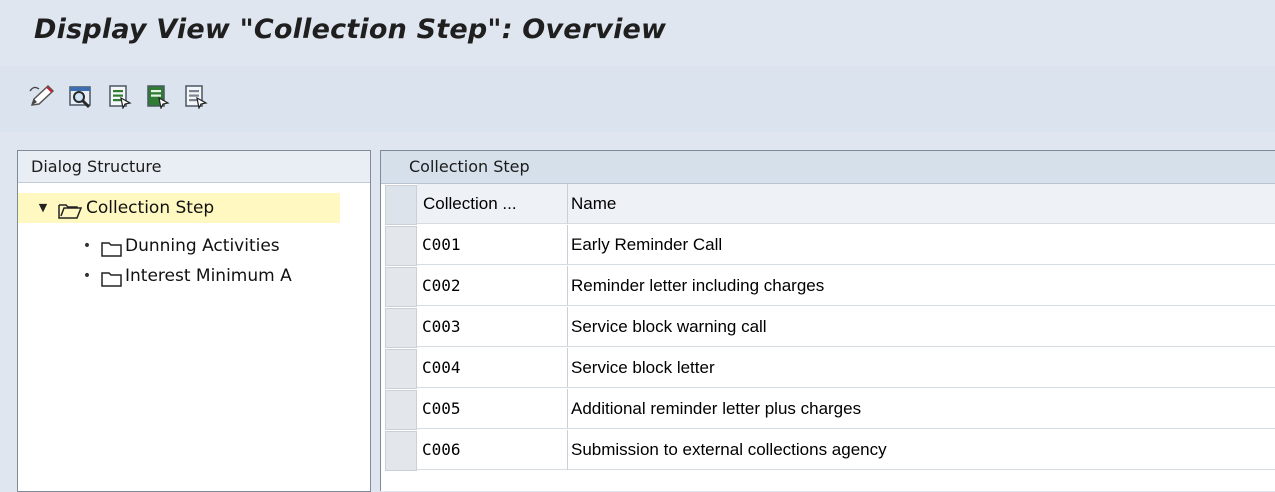 The image size is (1275, 492). What do you see at coordinates (492, 245) in the screenshot?
I see `cell-collection-step: C001` at bounding box center [492, 245].